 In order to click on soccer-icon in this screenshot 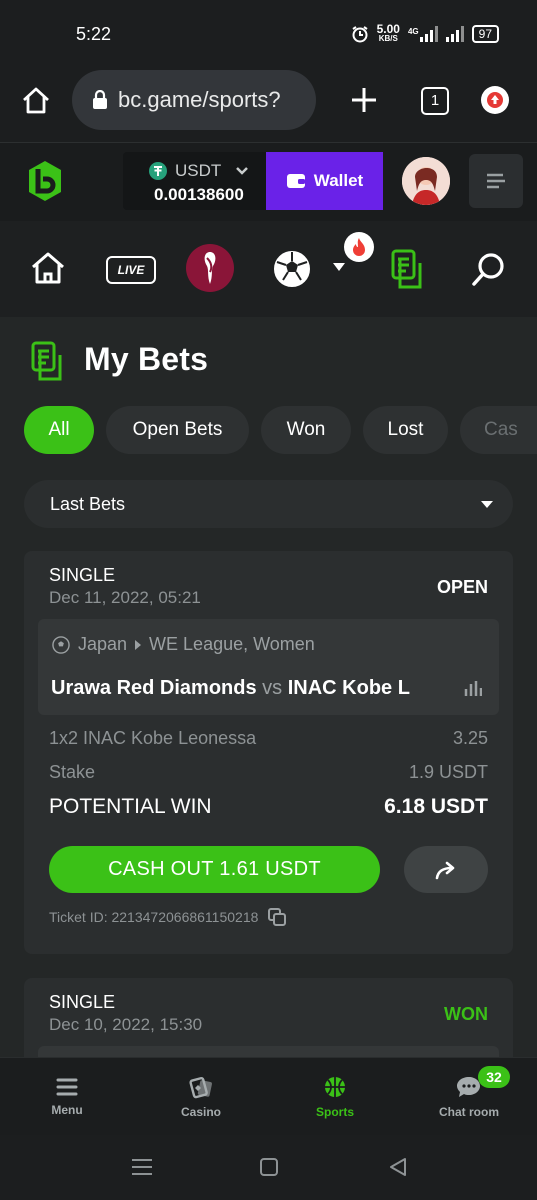, I will do `click(61, 644)`.